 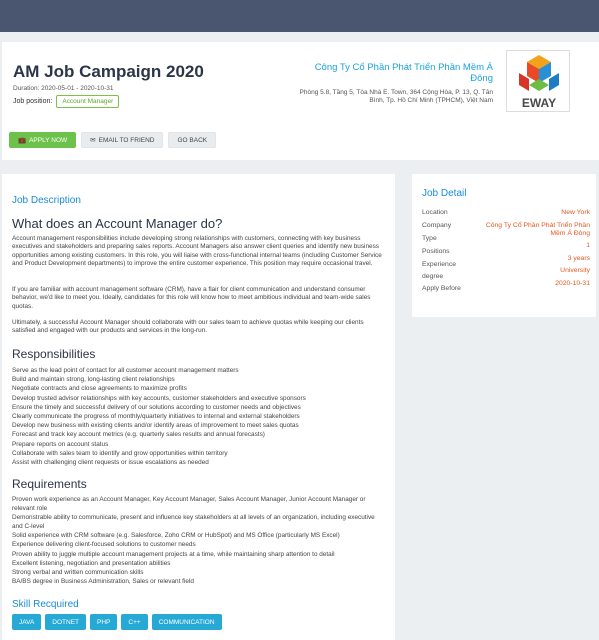 What do you see at coordinates (117, 223) in the screenshot?
I see `what-does-heading: What does an Account Manager do?` at bounding box center [117, 223].